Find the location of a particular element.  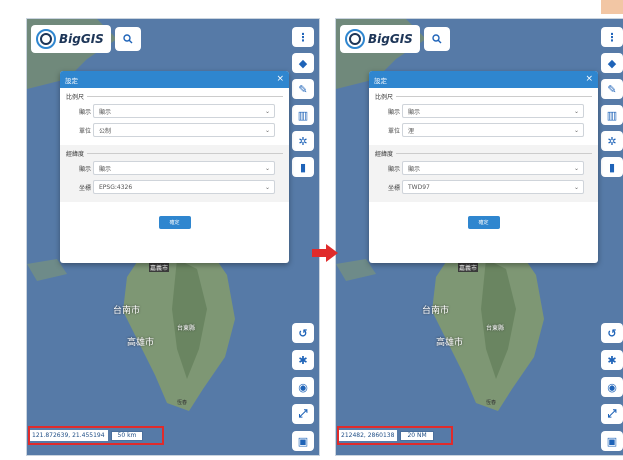

scale-display-row: 顯示 顯示 ⌄ is located at coordinates (490, 111).